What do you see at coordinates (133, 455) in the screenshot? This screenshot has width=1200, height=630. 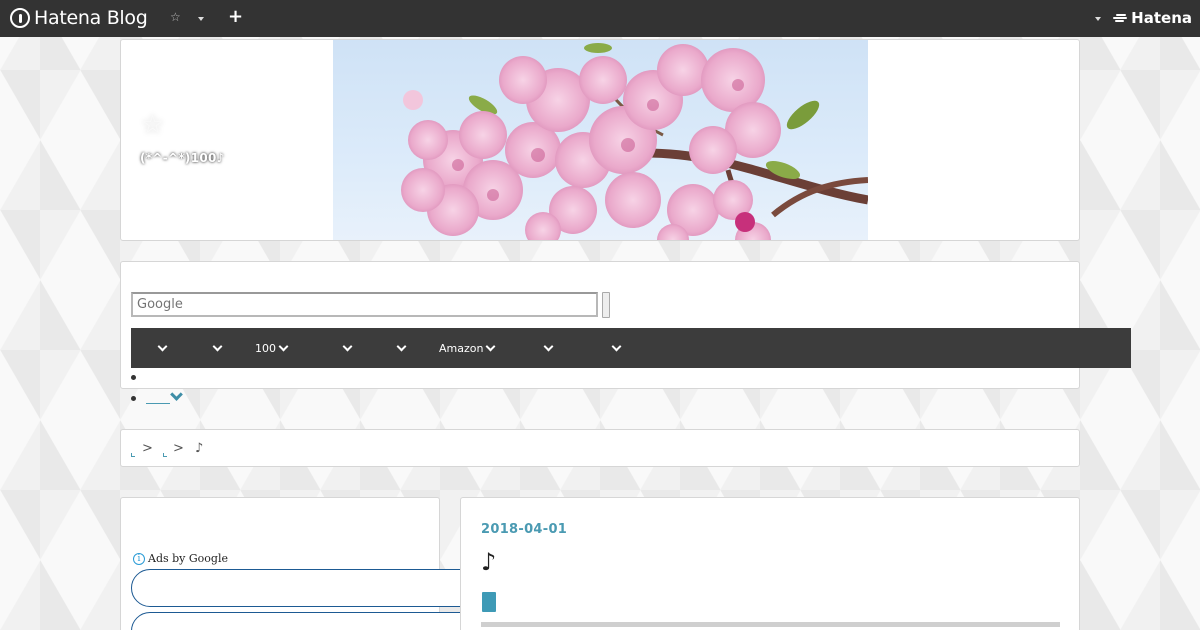 I see `breadcrumb-link-home` at bounding box center [133, 455].